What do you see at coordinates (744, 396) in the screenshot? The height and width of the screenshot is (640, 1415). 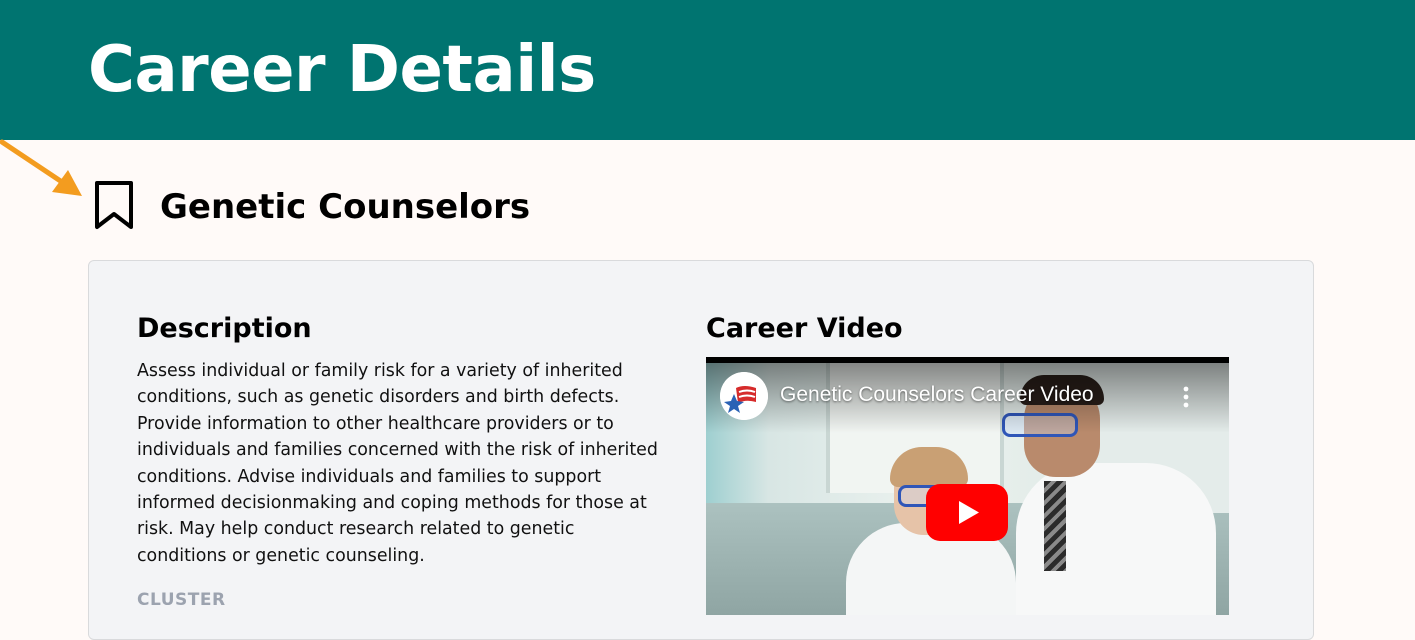 I see `channel-logo-icon` at bounding box center [744, 396].